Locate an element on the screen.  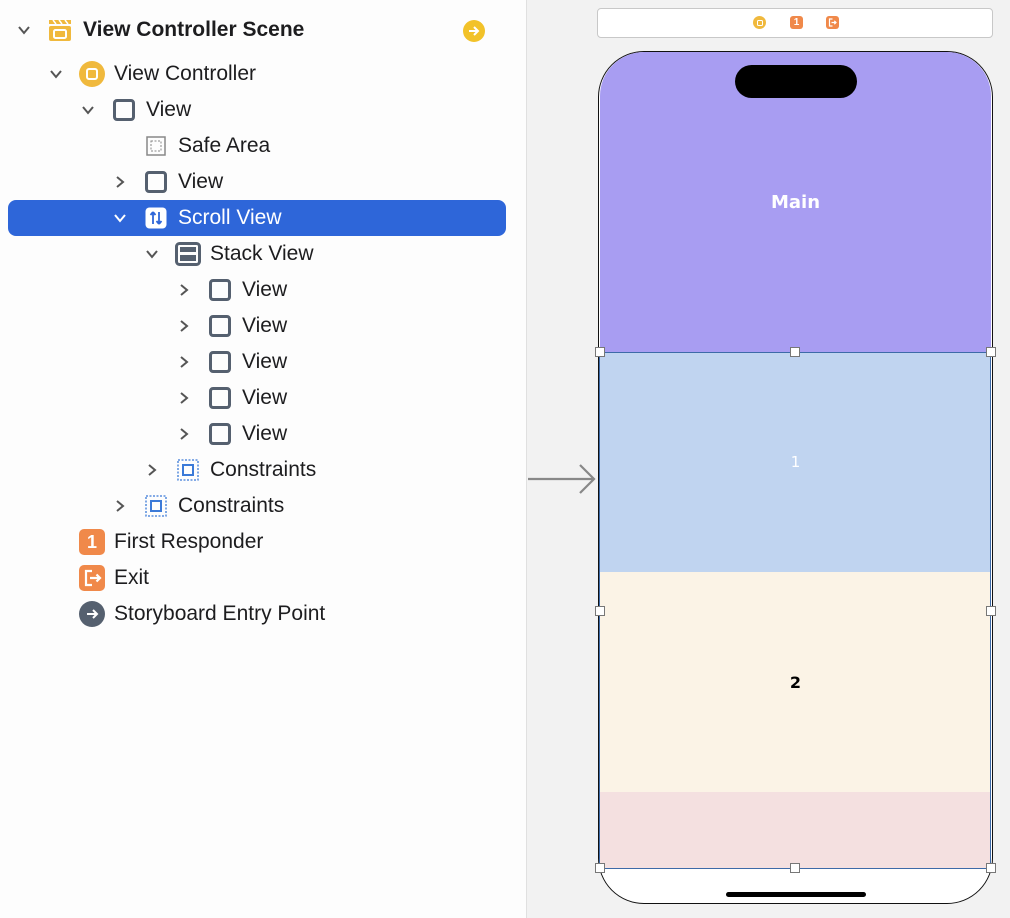
safe-area-icon is located at coordinates (156, 146).